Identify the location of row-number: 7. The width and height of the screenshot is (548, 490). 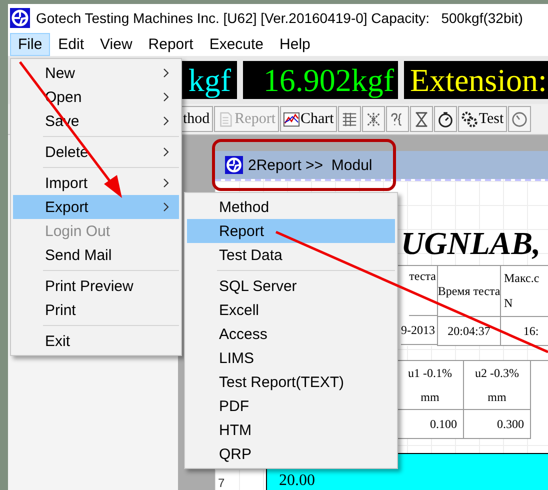
(221, 483).